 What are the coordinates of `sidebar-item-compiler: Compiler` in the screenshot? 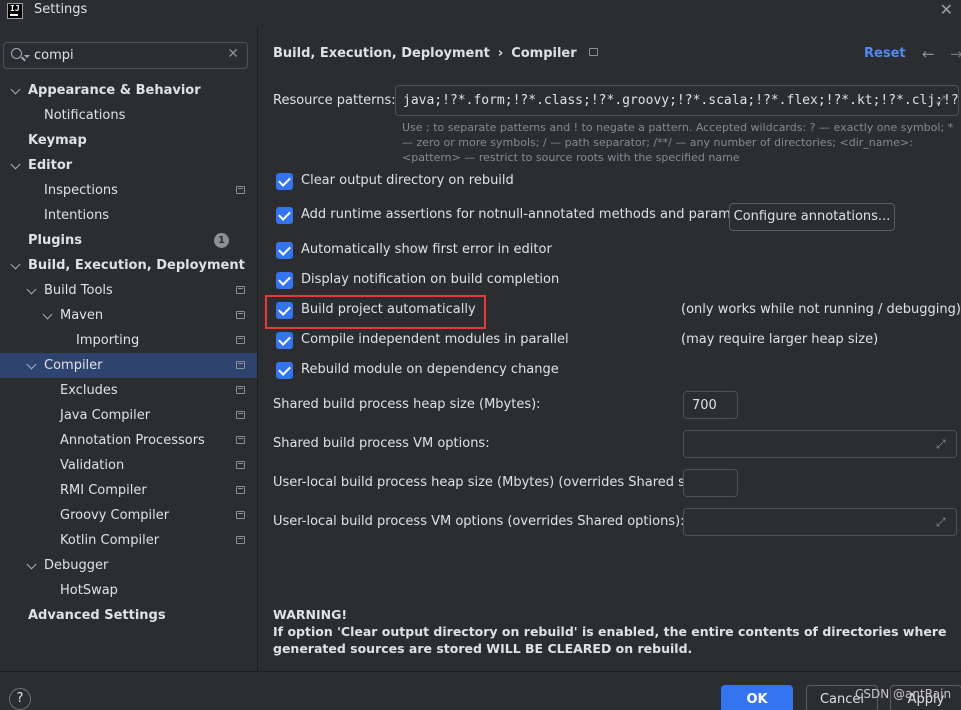 It's located at (128, 365).